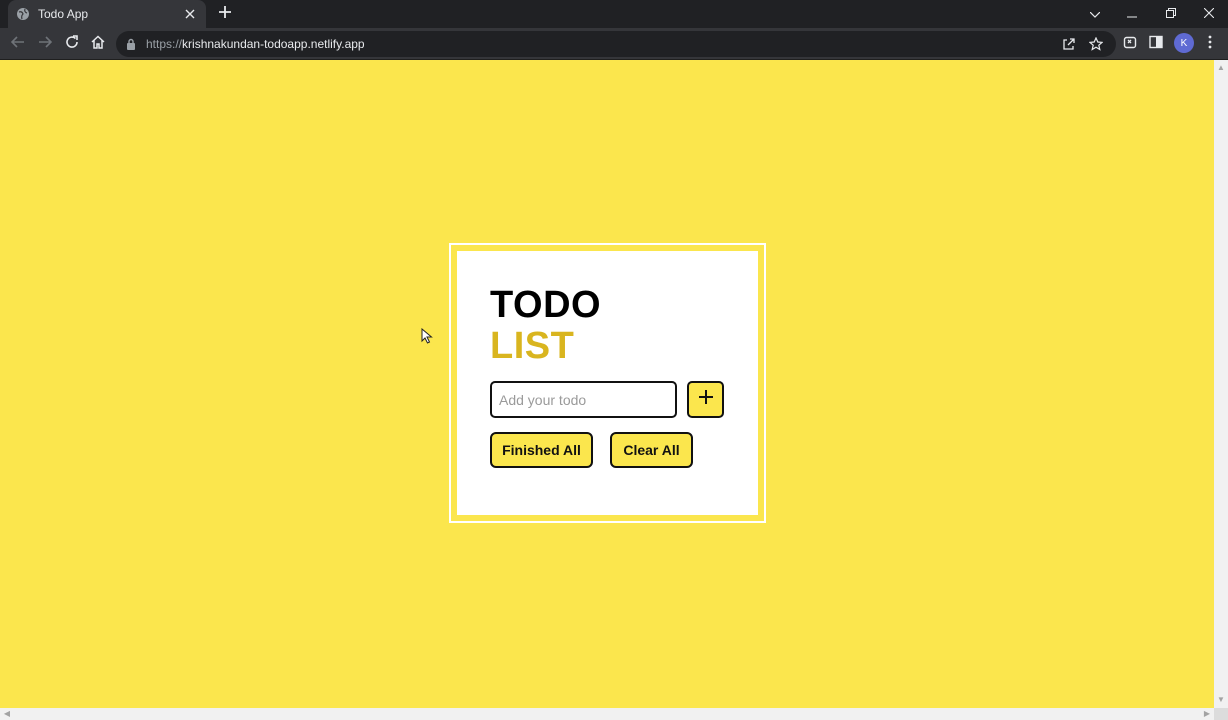  I want to click on add-todo-button, so click(705, 399).